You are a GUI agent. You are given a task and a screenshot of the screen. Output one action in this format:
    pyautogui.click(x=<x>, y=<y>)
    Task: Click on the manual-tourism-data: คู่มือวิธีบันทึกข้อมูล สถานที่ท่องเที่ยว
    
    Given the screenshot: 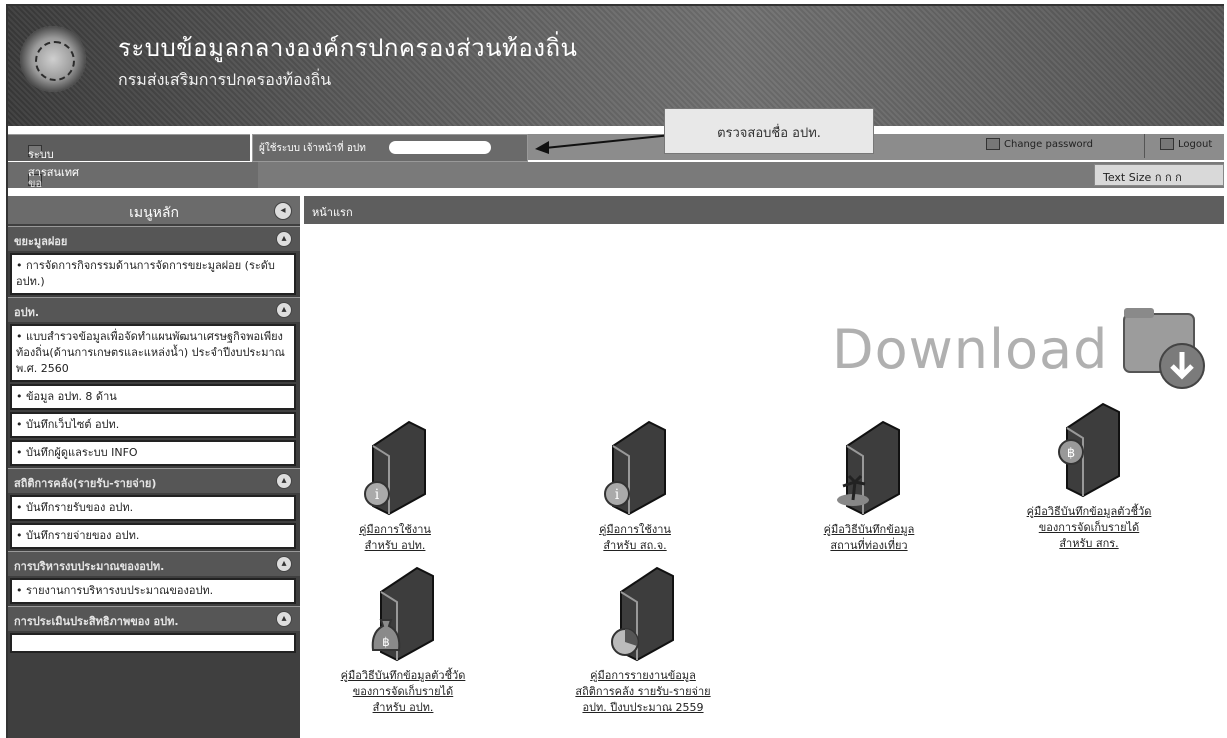 What is the action you would take?
    pyautogui.click(x=869, y=485)
    